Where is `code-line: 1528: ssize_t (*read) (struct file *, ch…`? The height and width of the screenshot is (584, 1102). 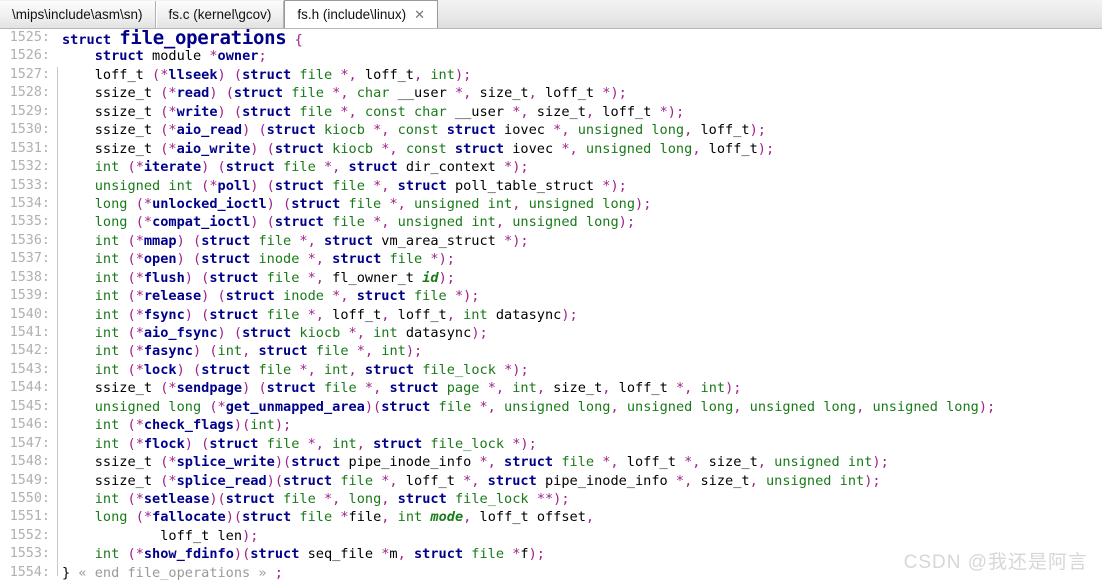
code-line: 1528: ssize_t (*read) (struct file *, ch… is located at coordinates (551, 93).